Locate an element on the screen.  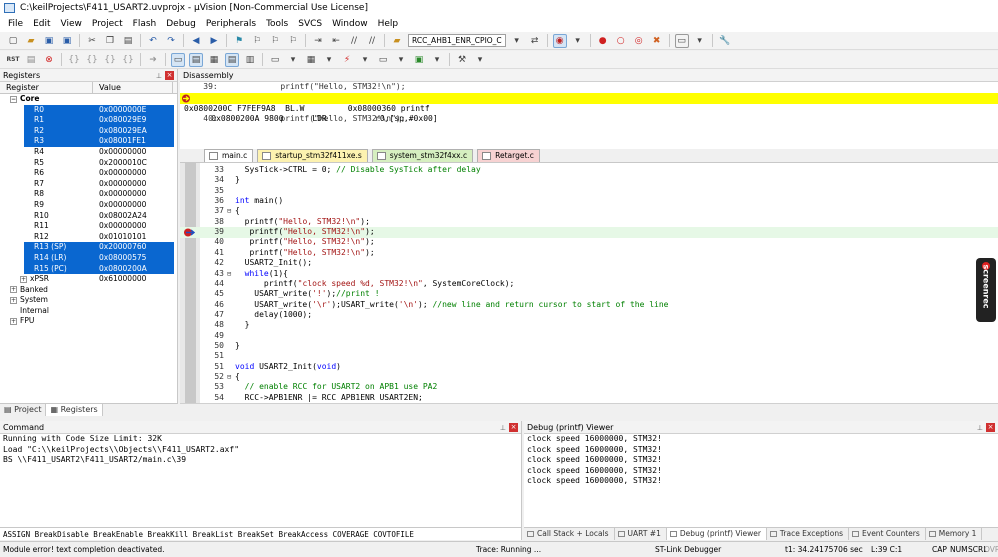
tab-uart1: UART #1 is located at coordinates (641, 534).